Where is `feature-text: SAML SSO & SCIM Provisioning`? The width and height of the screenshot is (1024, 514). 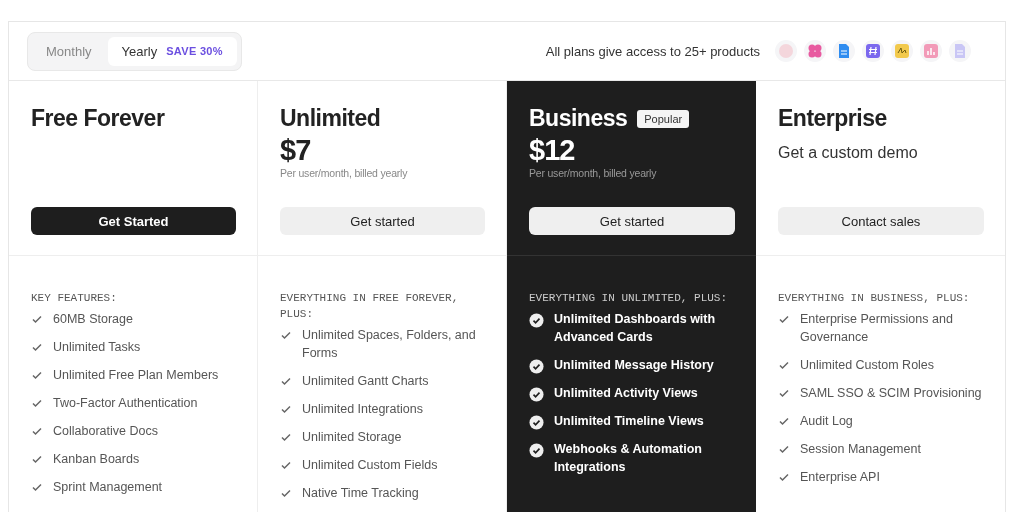
feature-text: SAML SSO & SCIM Provisioning is located at coordinates (891, 393).